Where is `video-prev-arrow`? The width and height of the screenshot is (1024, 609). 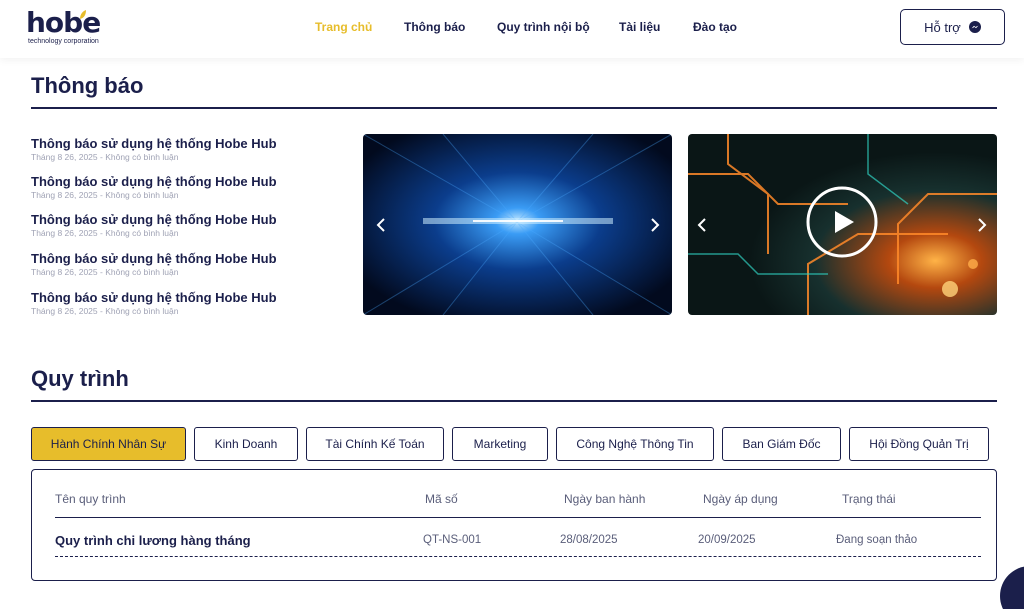
video-prev-arrow is located at coordinates (702, 225).